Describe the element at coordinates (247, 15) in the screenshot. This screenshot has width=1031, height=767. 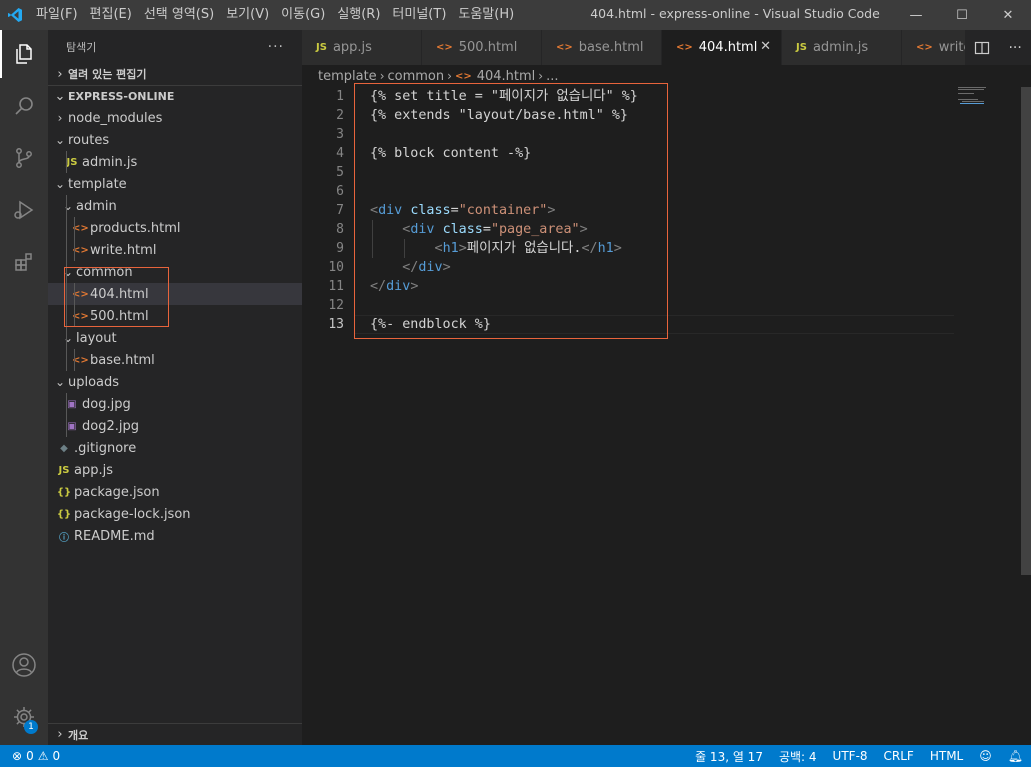
I see `menu-item: 보기(V)` at that location.